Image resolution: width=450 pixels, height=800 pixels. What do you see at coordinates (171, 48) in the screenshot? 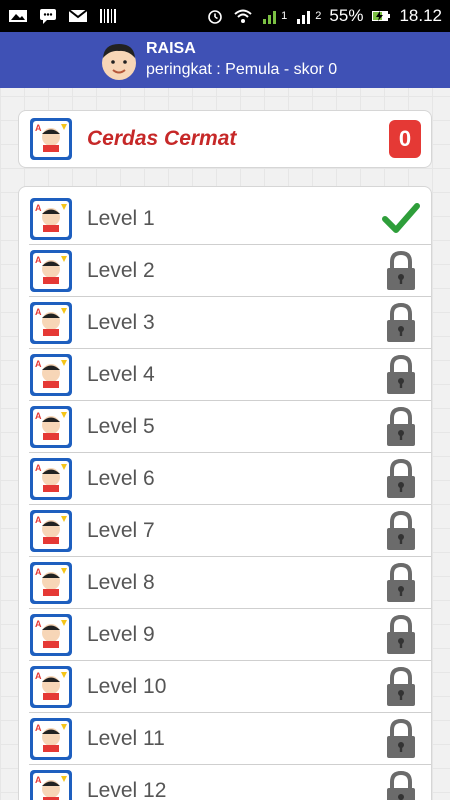
I see `user-name: RAISA` at bounding box center [171, 48].